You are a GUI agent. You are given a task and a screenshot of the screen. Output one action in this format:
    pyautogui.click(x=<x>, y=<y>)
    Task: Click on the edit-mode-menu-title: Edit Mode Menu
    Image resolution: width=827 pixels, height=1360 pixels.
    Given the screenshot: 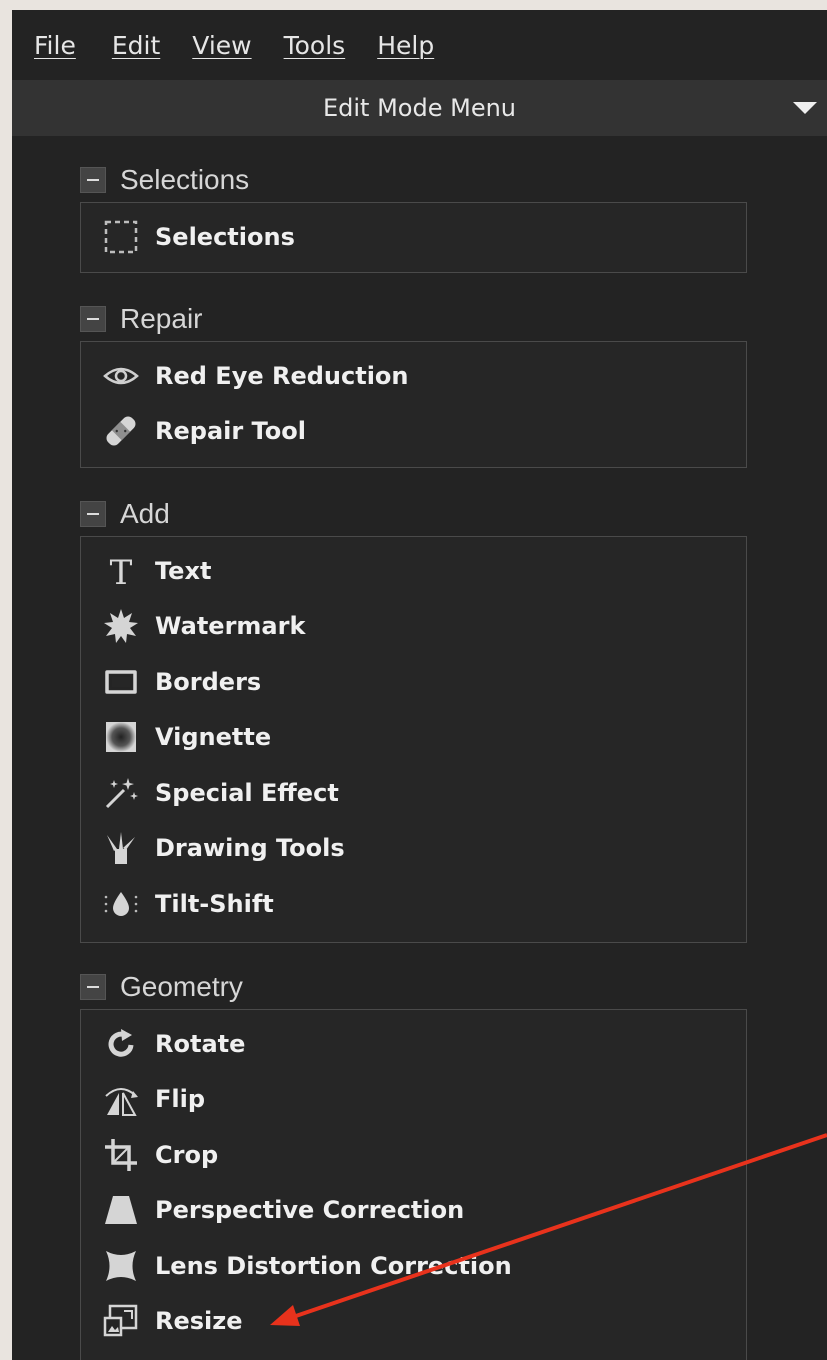 What is the action you would take?
    pyautogui.click(x=419, y=108)
    